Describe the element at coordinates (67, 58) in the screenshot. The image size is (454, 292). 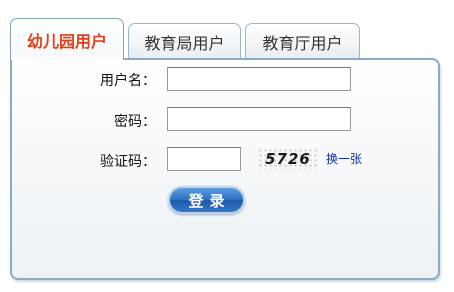
I see `active-tab-join` at that location.